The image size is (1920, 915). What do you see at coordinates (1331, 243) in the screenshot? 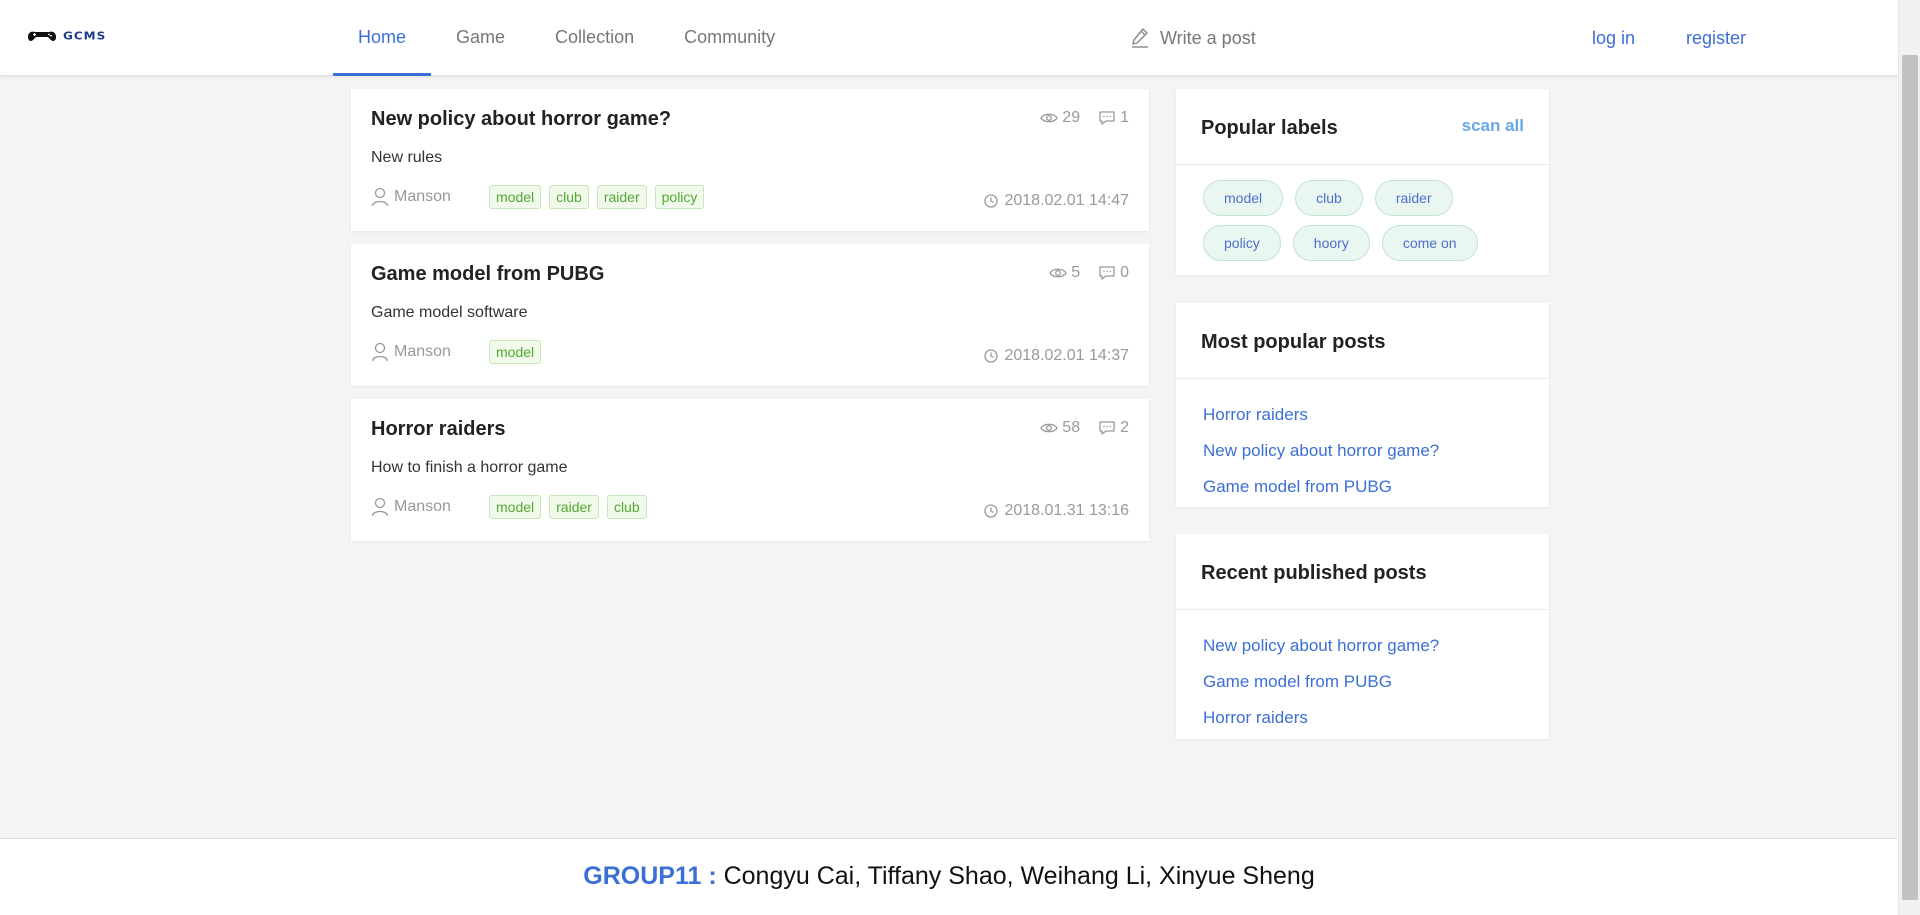
I see `label-pill: hoory` at bounding box center [1331, 243].